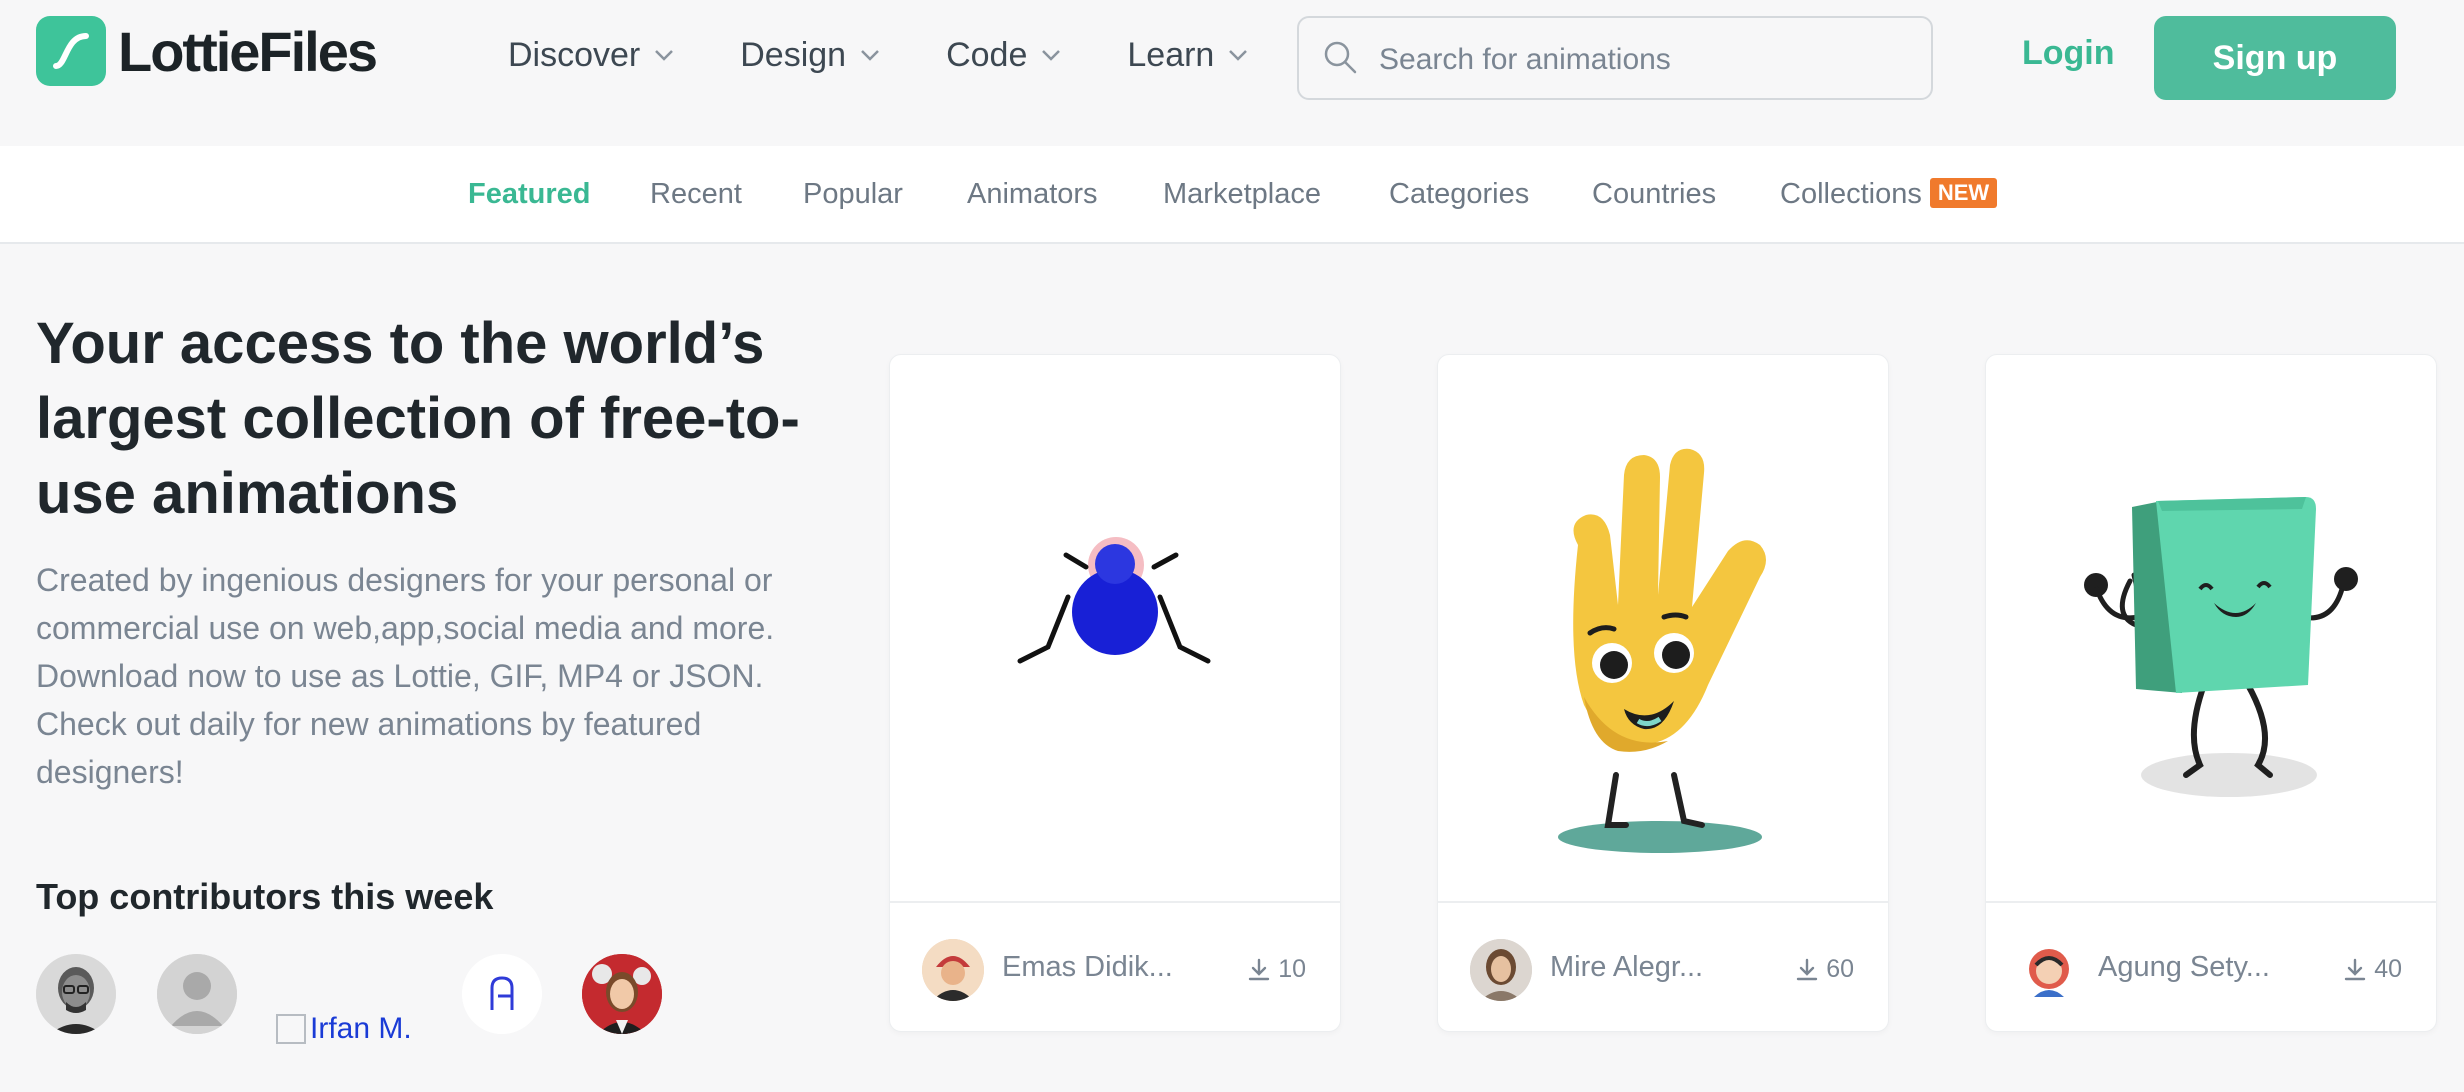  What do you see at coordinates (1459, 194) in the screenshot?
I see `tab-categories: Categories` at bounding box center [1459, 194].